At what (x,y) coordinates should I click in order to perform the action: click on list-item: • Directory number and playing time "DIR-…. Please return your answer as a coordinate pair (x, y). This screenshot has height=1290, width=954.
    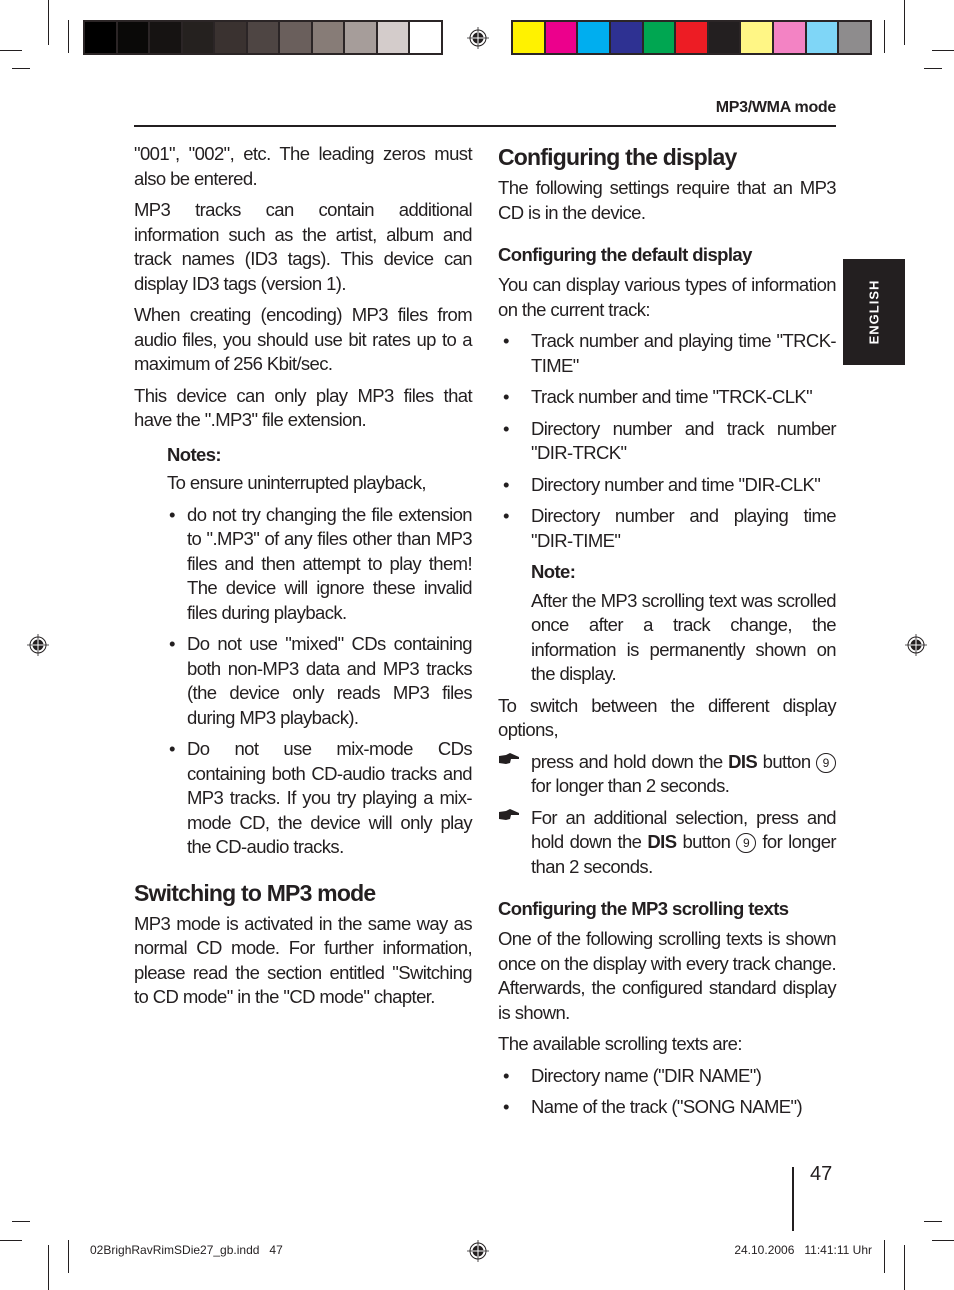
    Looking at the image, I should click on (670, 528).